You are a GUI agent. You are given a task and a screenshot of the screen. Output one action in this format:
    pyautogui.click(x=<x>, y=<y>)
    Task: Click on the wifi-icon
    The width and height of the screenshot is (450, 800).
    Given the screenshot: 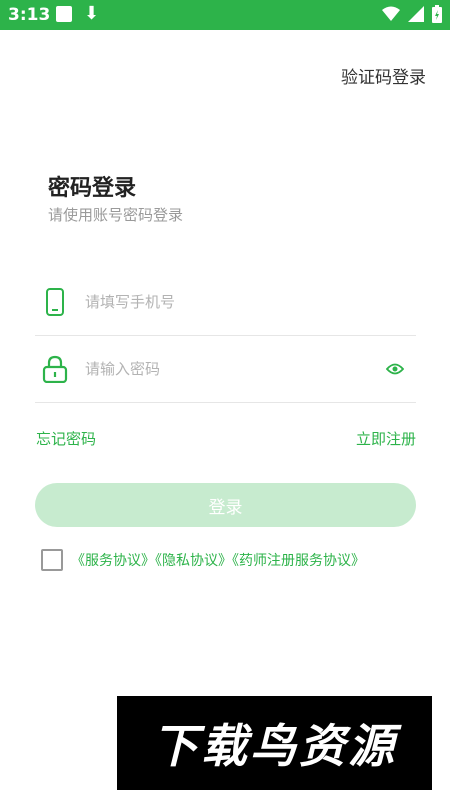 What is the action you would take?
    pyautogui.click(x=391, y=13)
    